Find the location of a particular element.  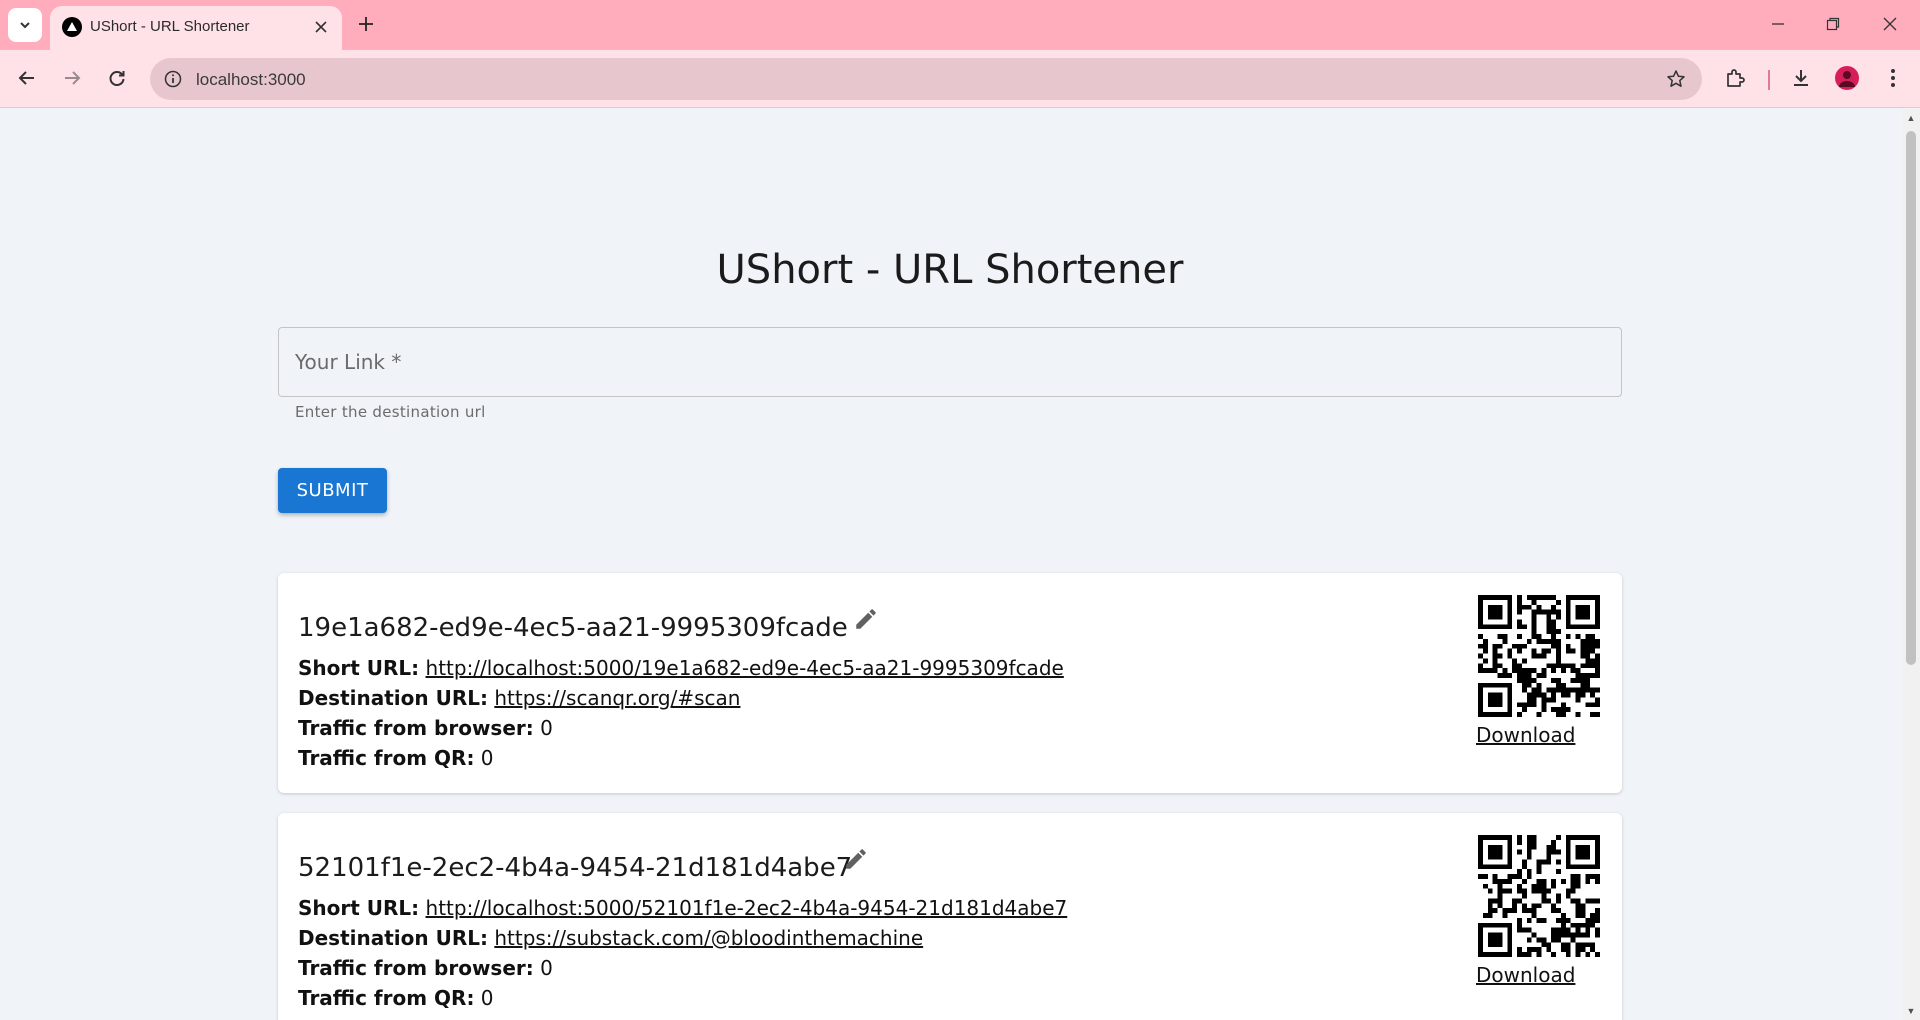

toolbar-divider is located at coordinates (1769, 80).